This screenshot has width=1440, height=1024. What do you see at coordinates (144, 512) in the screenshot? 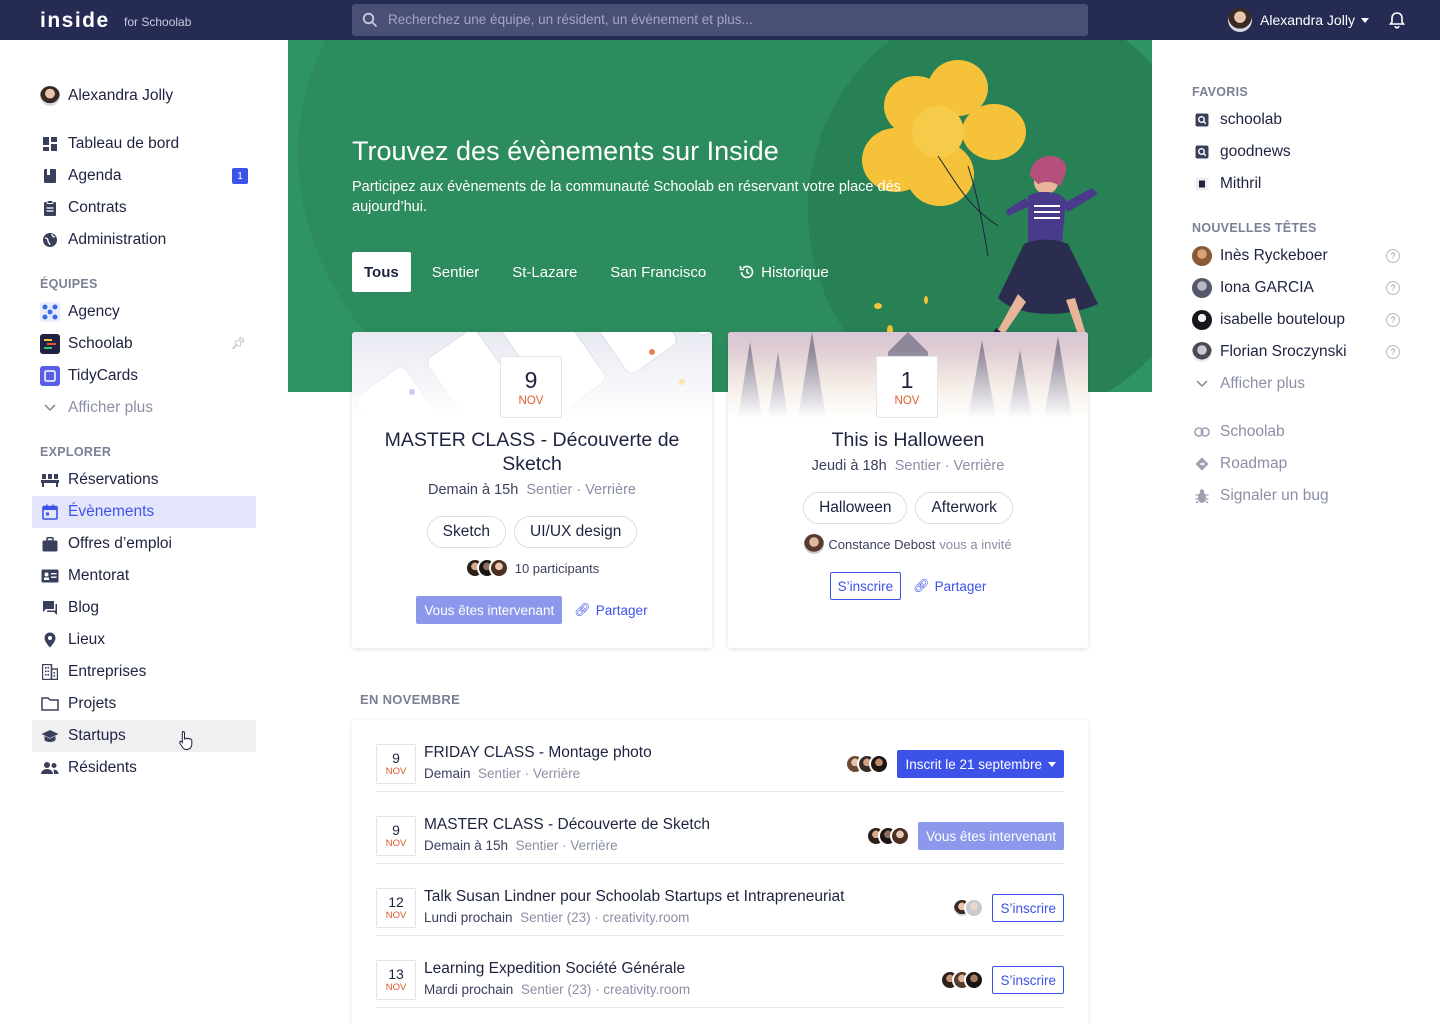
I see `sidebar-item-events: Évènements` at bounding box center [144, 512].